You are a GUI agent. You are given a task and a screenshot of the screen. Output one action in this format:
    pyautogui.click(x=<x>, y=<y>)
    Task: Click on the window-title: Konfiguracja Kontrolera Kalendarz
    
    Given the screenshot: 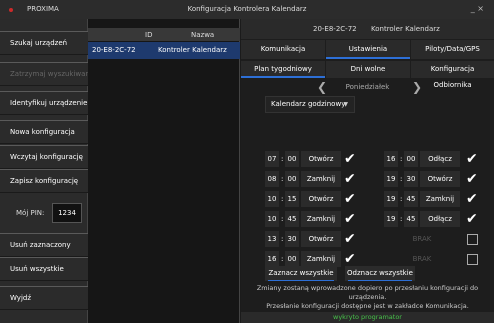 What is the action you would take?
    pyautogui.click(x=247, y=9)
    